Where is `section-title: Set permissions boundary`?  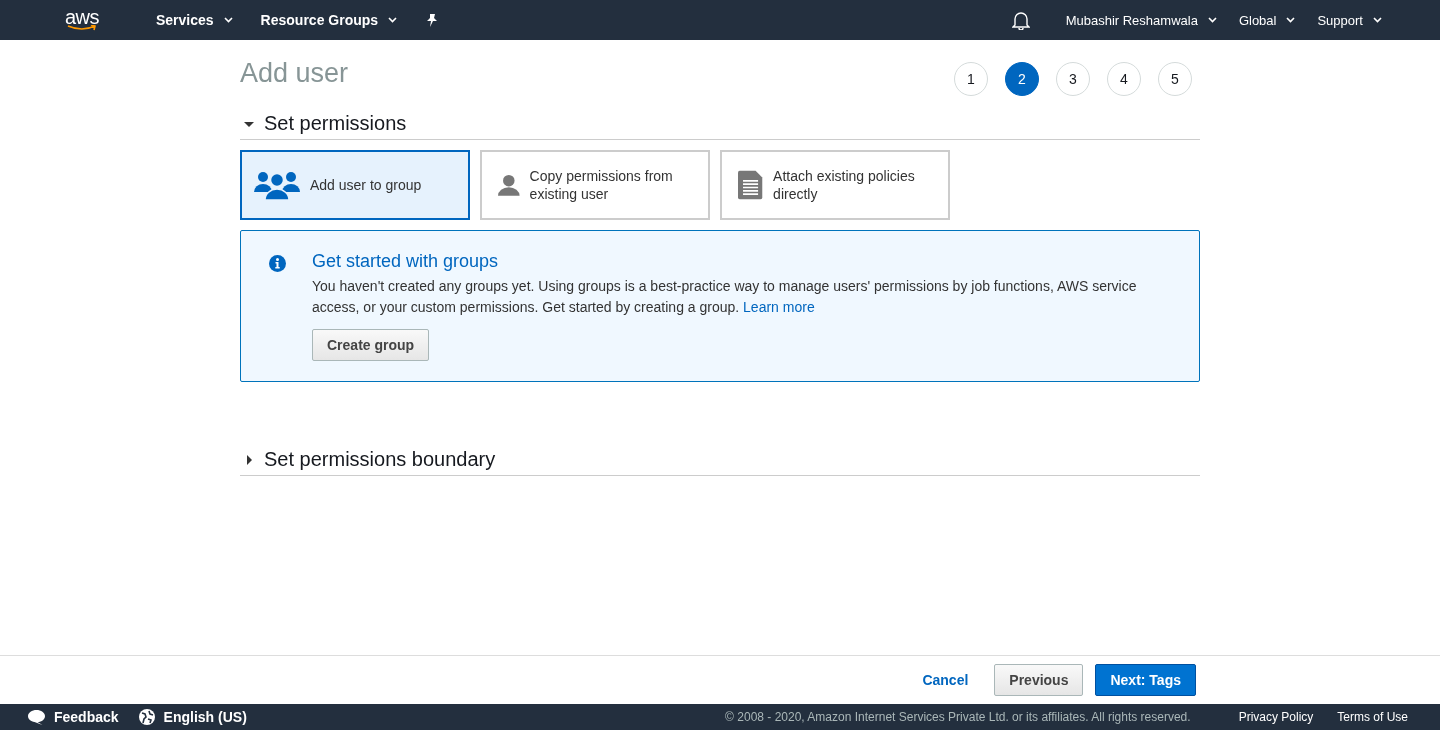
section-title: Set permissions boundary is located at coordinates (380, 459).